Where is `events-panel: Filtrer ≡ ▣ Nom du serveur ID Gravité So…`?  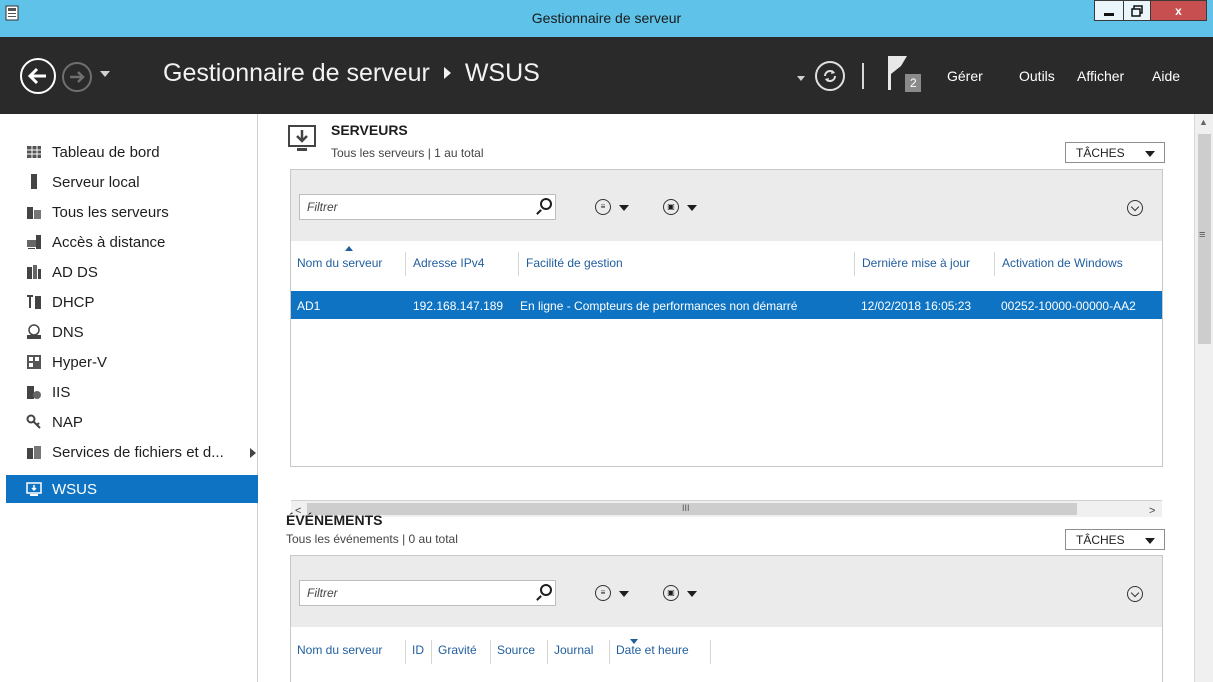
events-panel: Filtrer ≡ ▣ Nom du serveur ID Gravité So… is located at coordinates (726, 618).